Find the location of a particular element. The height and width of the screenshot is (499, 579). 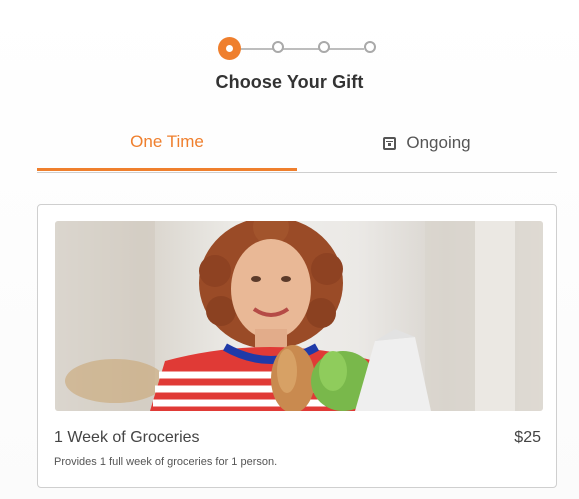

gift-name: 1 Week of Groceries is located at coordinates (127, 437).